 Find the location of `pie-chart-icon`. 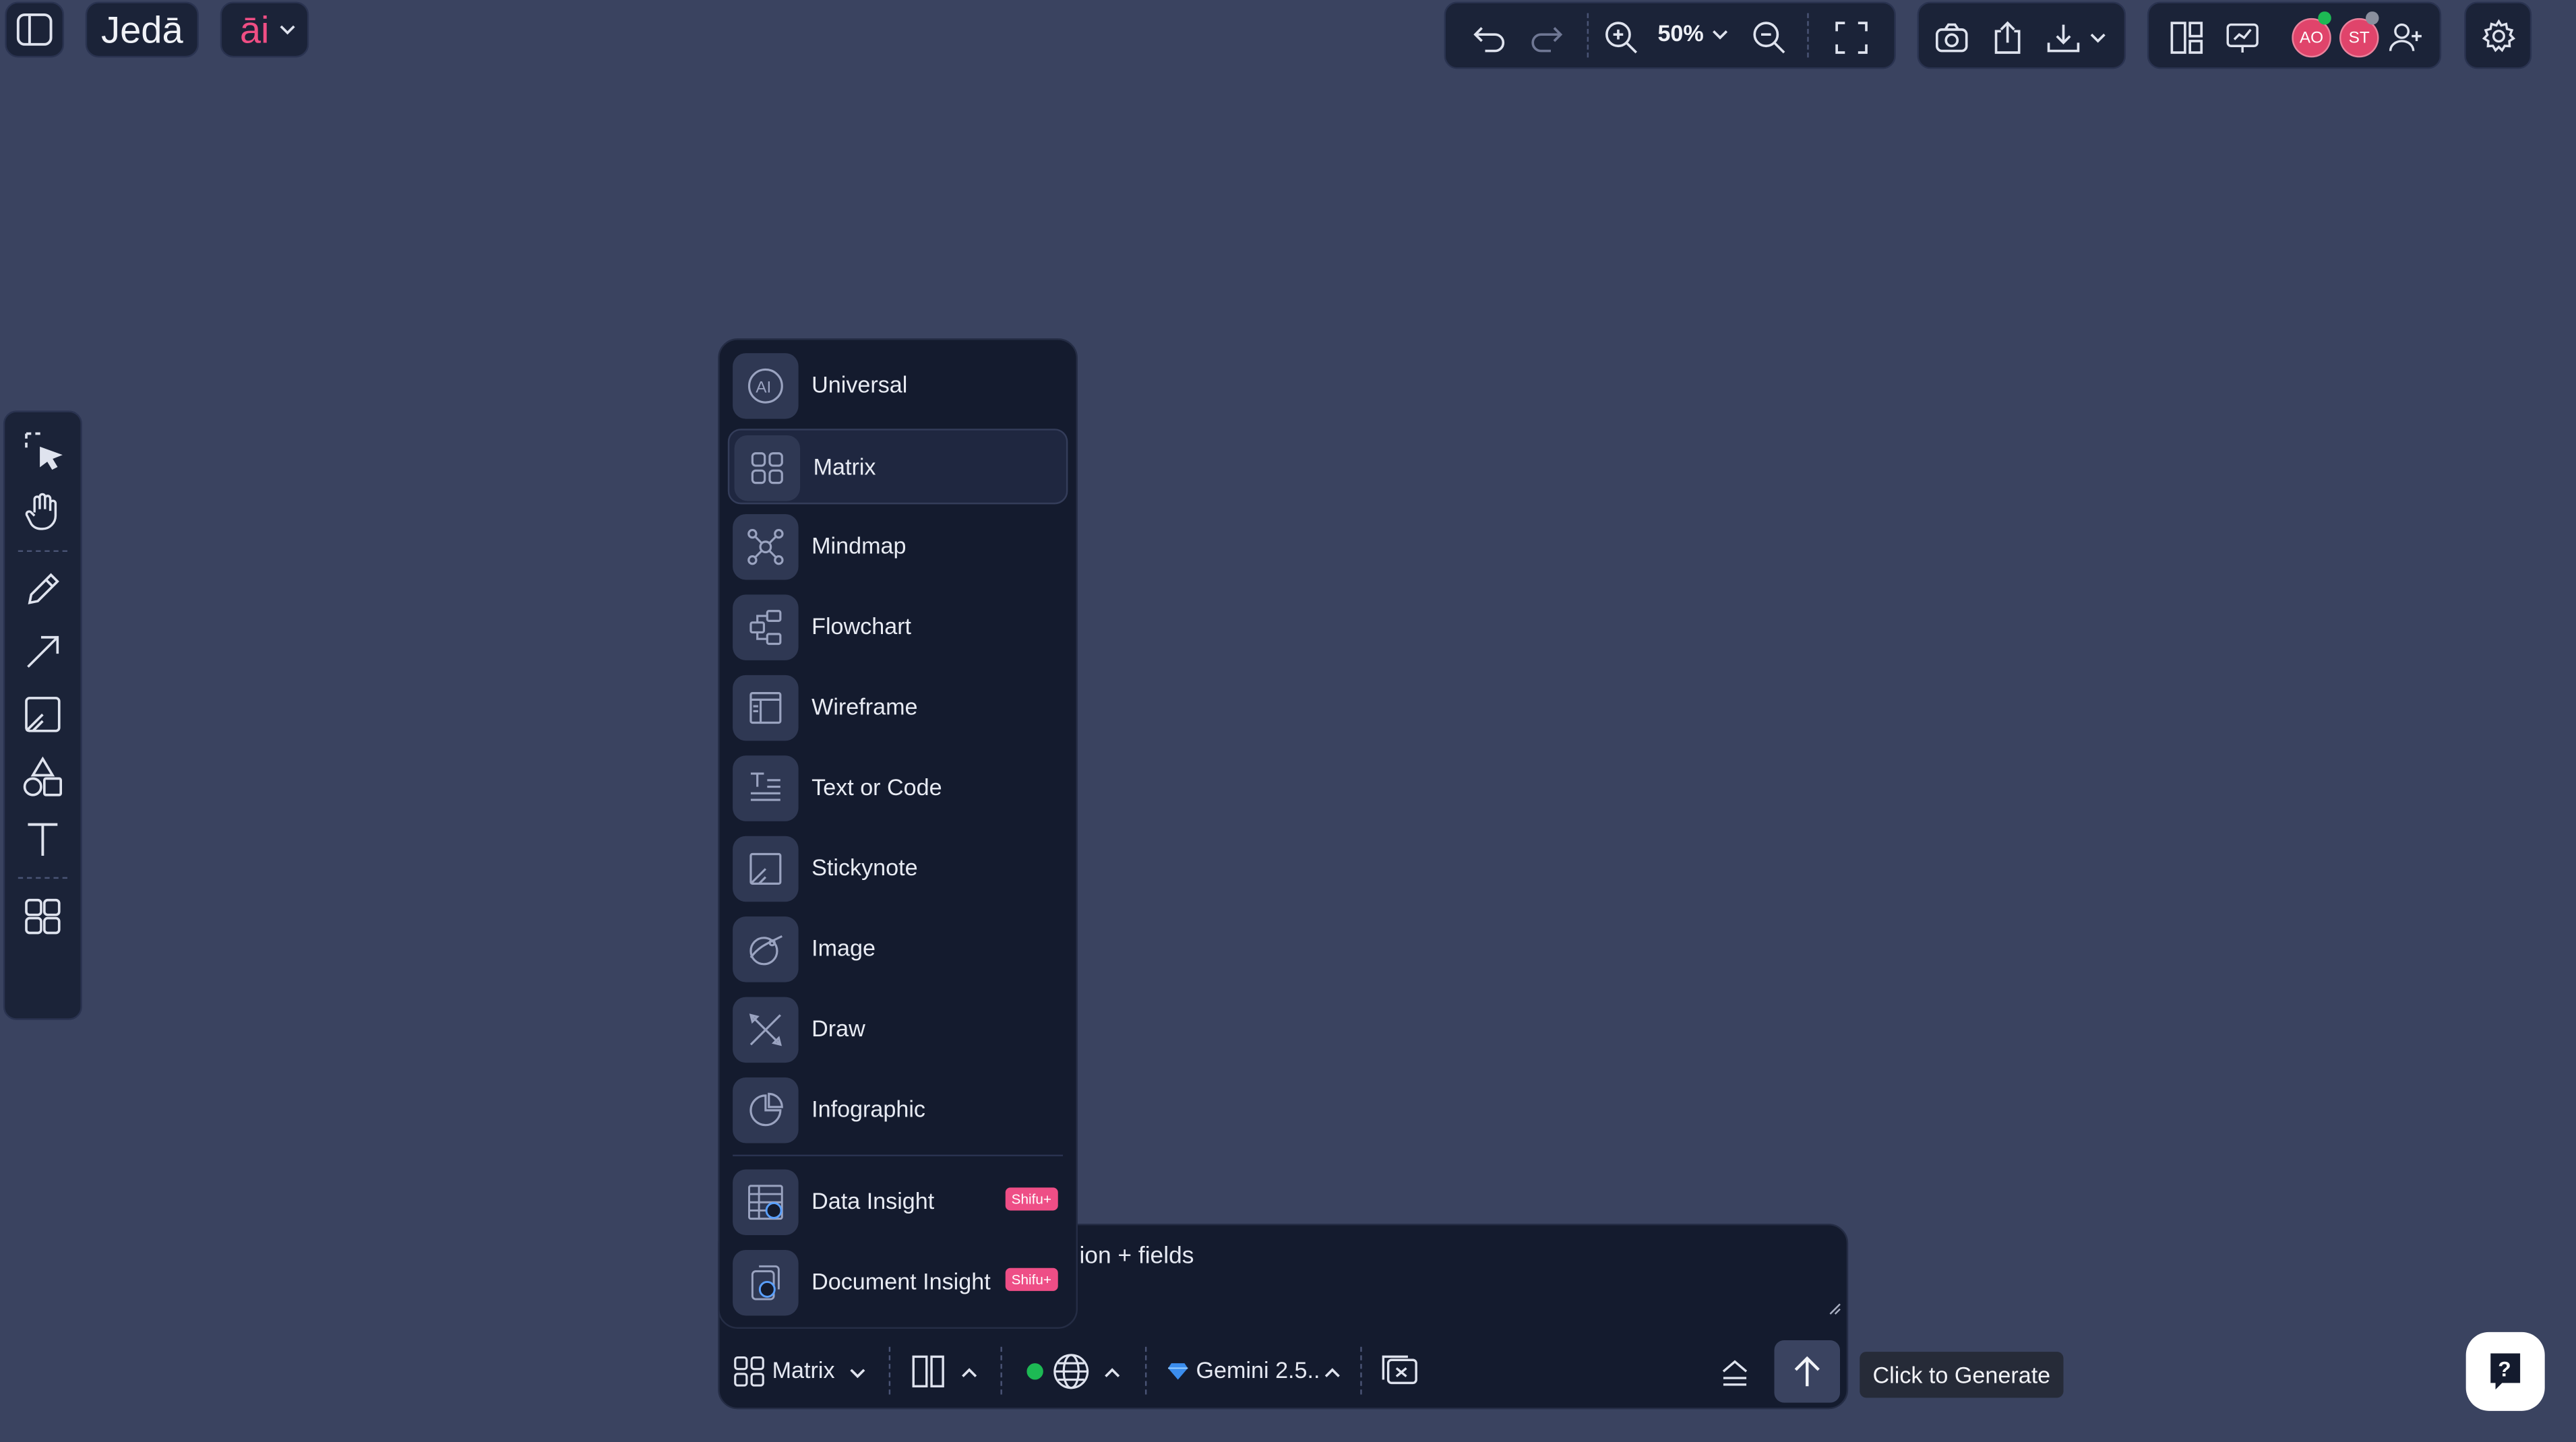

pie-chart-icon is located at coordinates (766, 1111).